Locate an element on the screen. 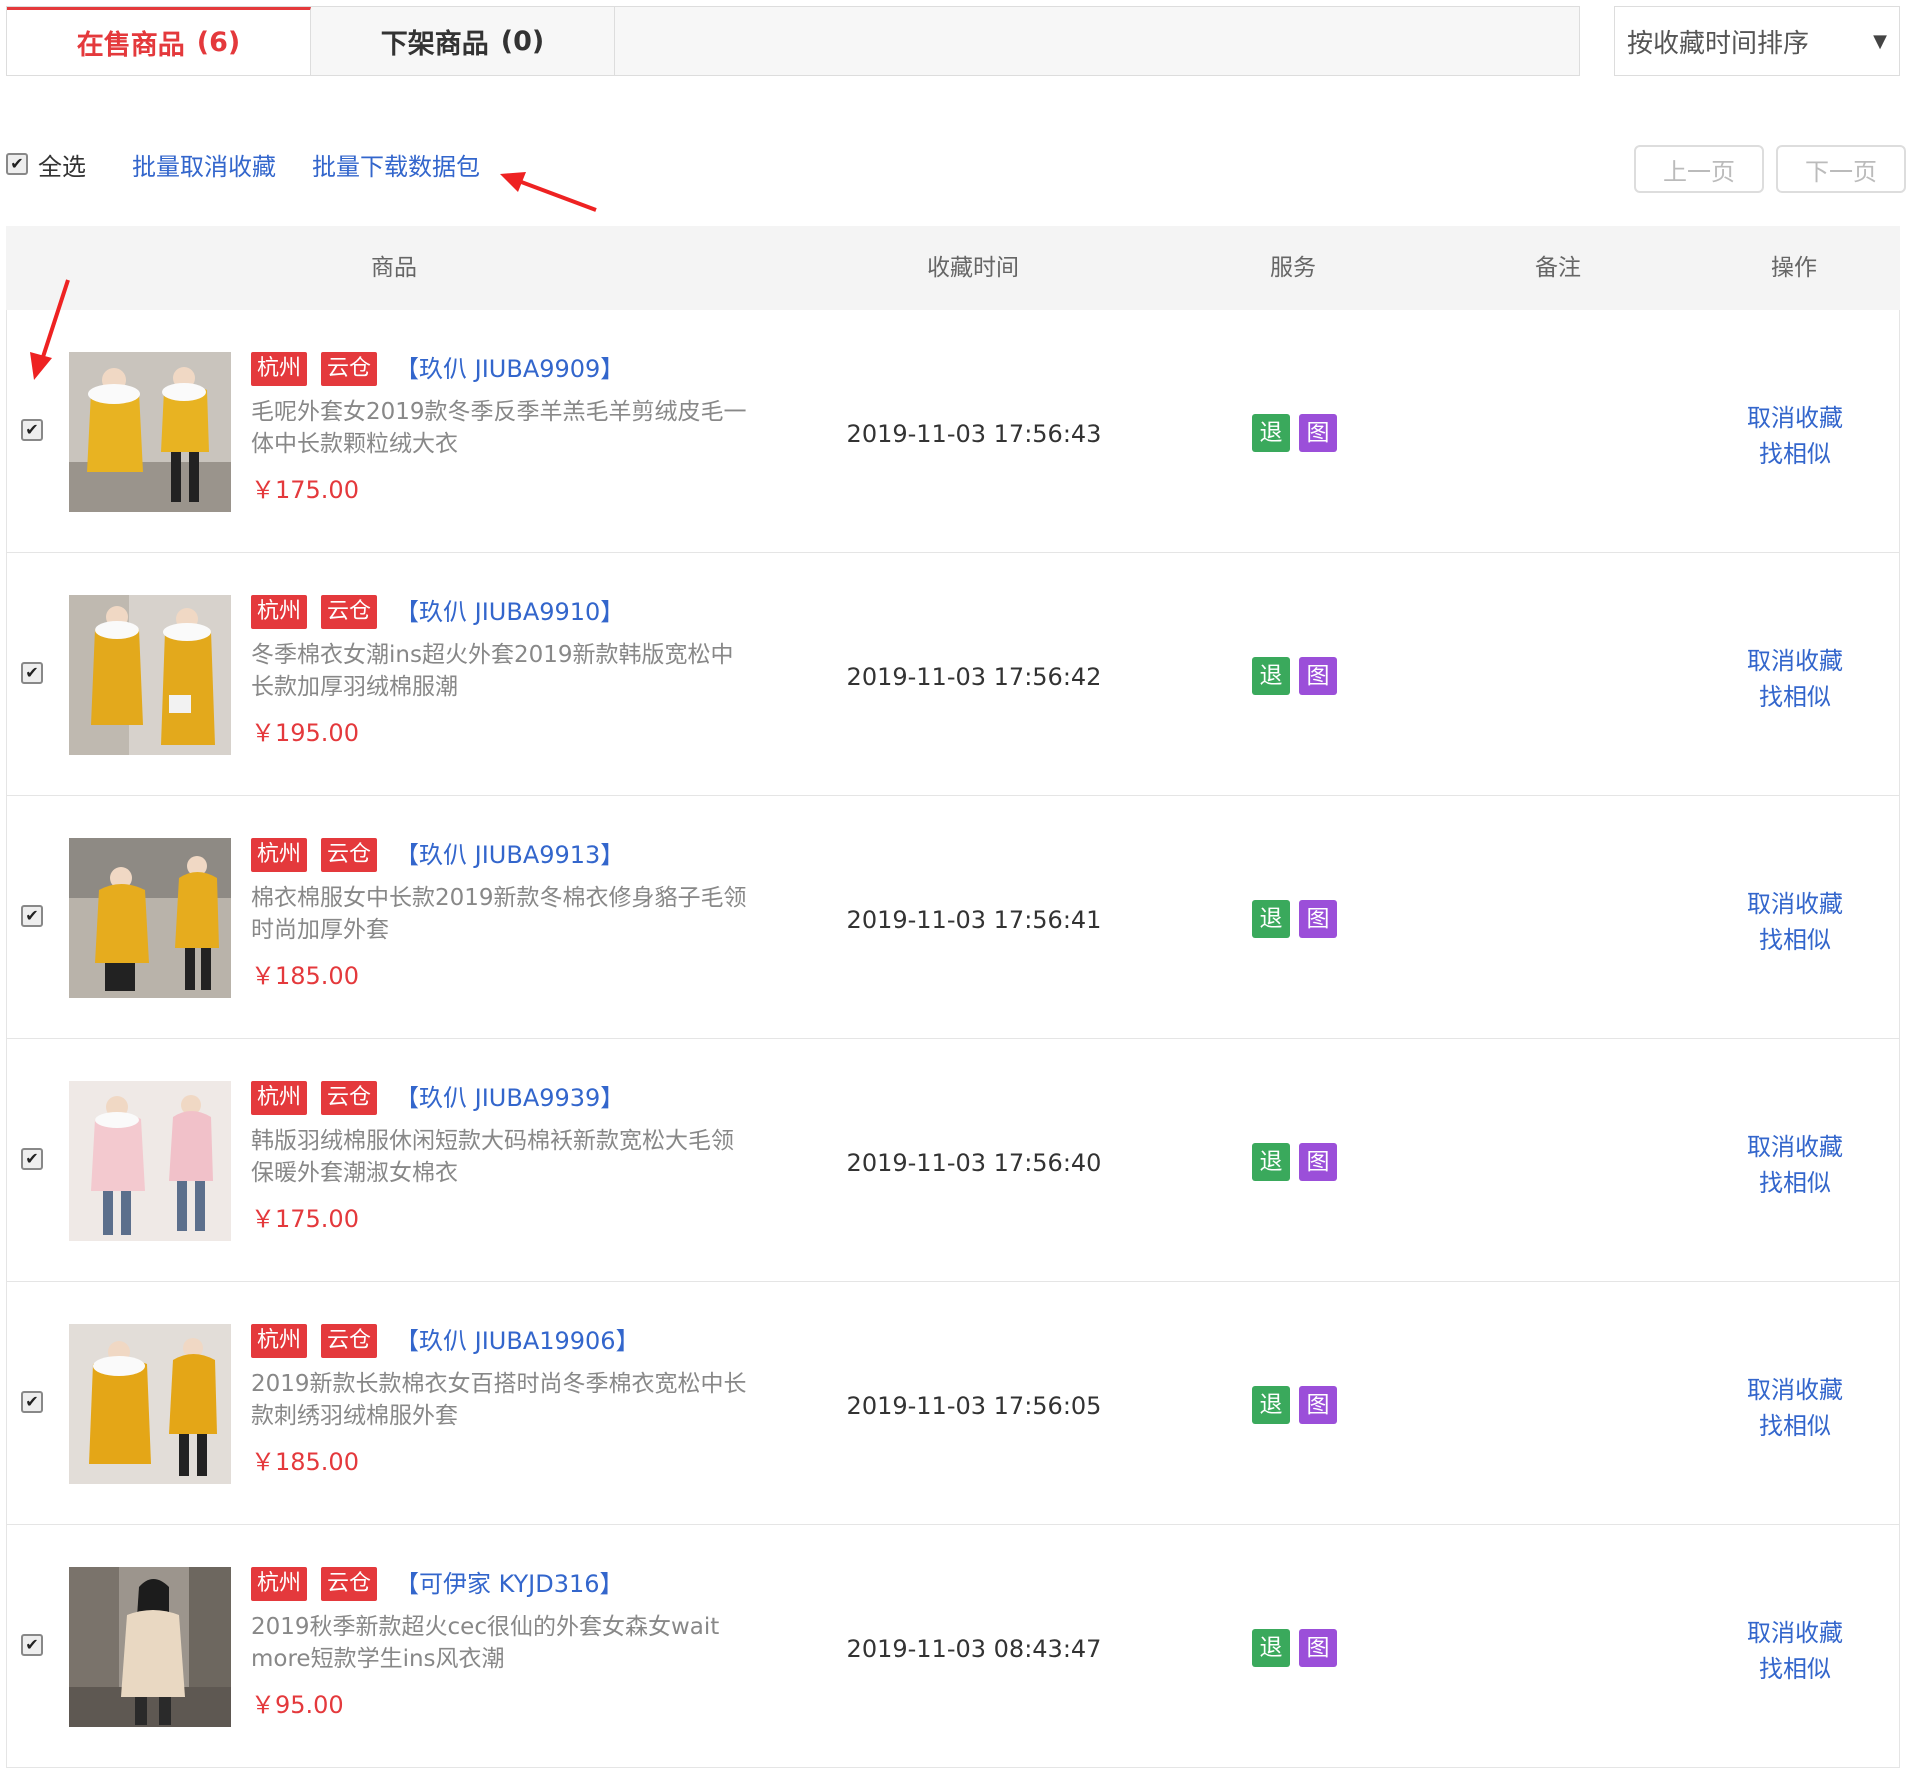 Image resolution: width=1908 pixels, height=1772 pixels. table-header: 商品 收藏时间 服务 备注 操作 is located at coordinates (953, 268).